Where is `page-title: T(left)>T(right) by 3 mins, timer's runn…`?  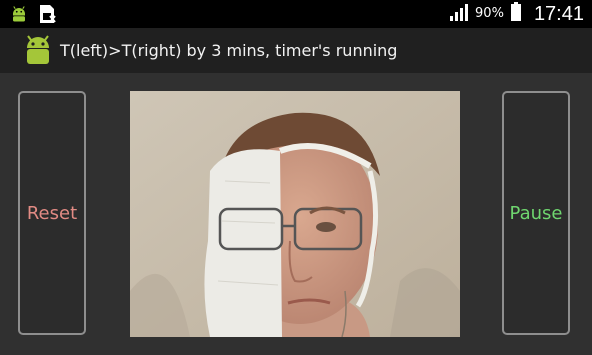
page-title: T(left)>T(right) by 3 mins, timer's runn… is located at coordinates (229, 50).